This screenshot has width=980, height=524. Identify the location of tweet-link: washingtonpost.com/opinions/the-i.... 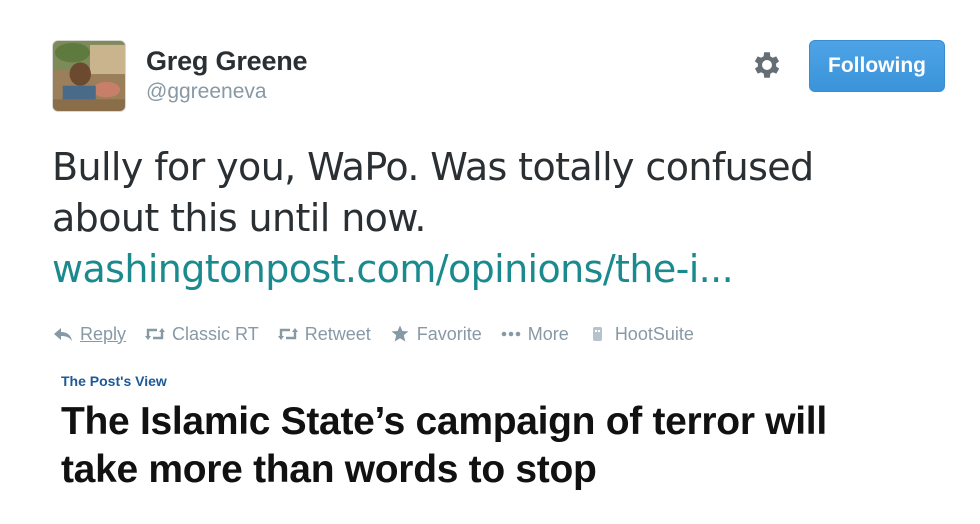
(502, 269).